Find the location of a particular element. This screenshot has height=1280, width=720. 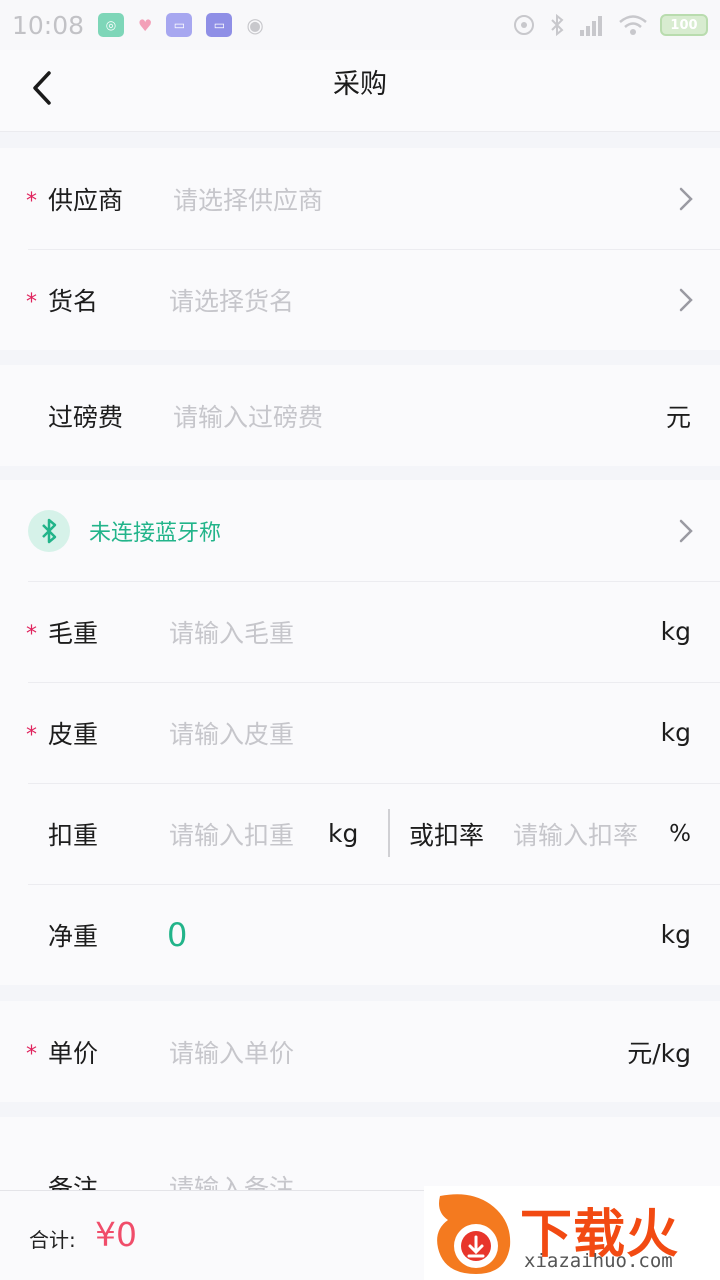

unit-price-row: * 单价 请输入单价 元/kg is located at coordinates (360, 1051).